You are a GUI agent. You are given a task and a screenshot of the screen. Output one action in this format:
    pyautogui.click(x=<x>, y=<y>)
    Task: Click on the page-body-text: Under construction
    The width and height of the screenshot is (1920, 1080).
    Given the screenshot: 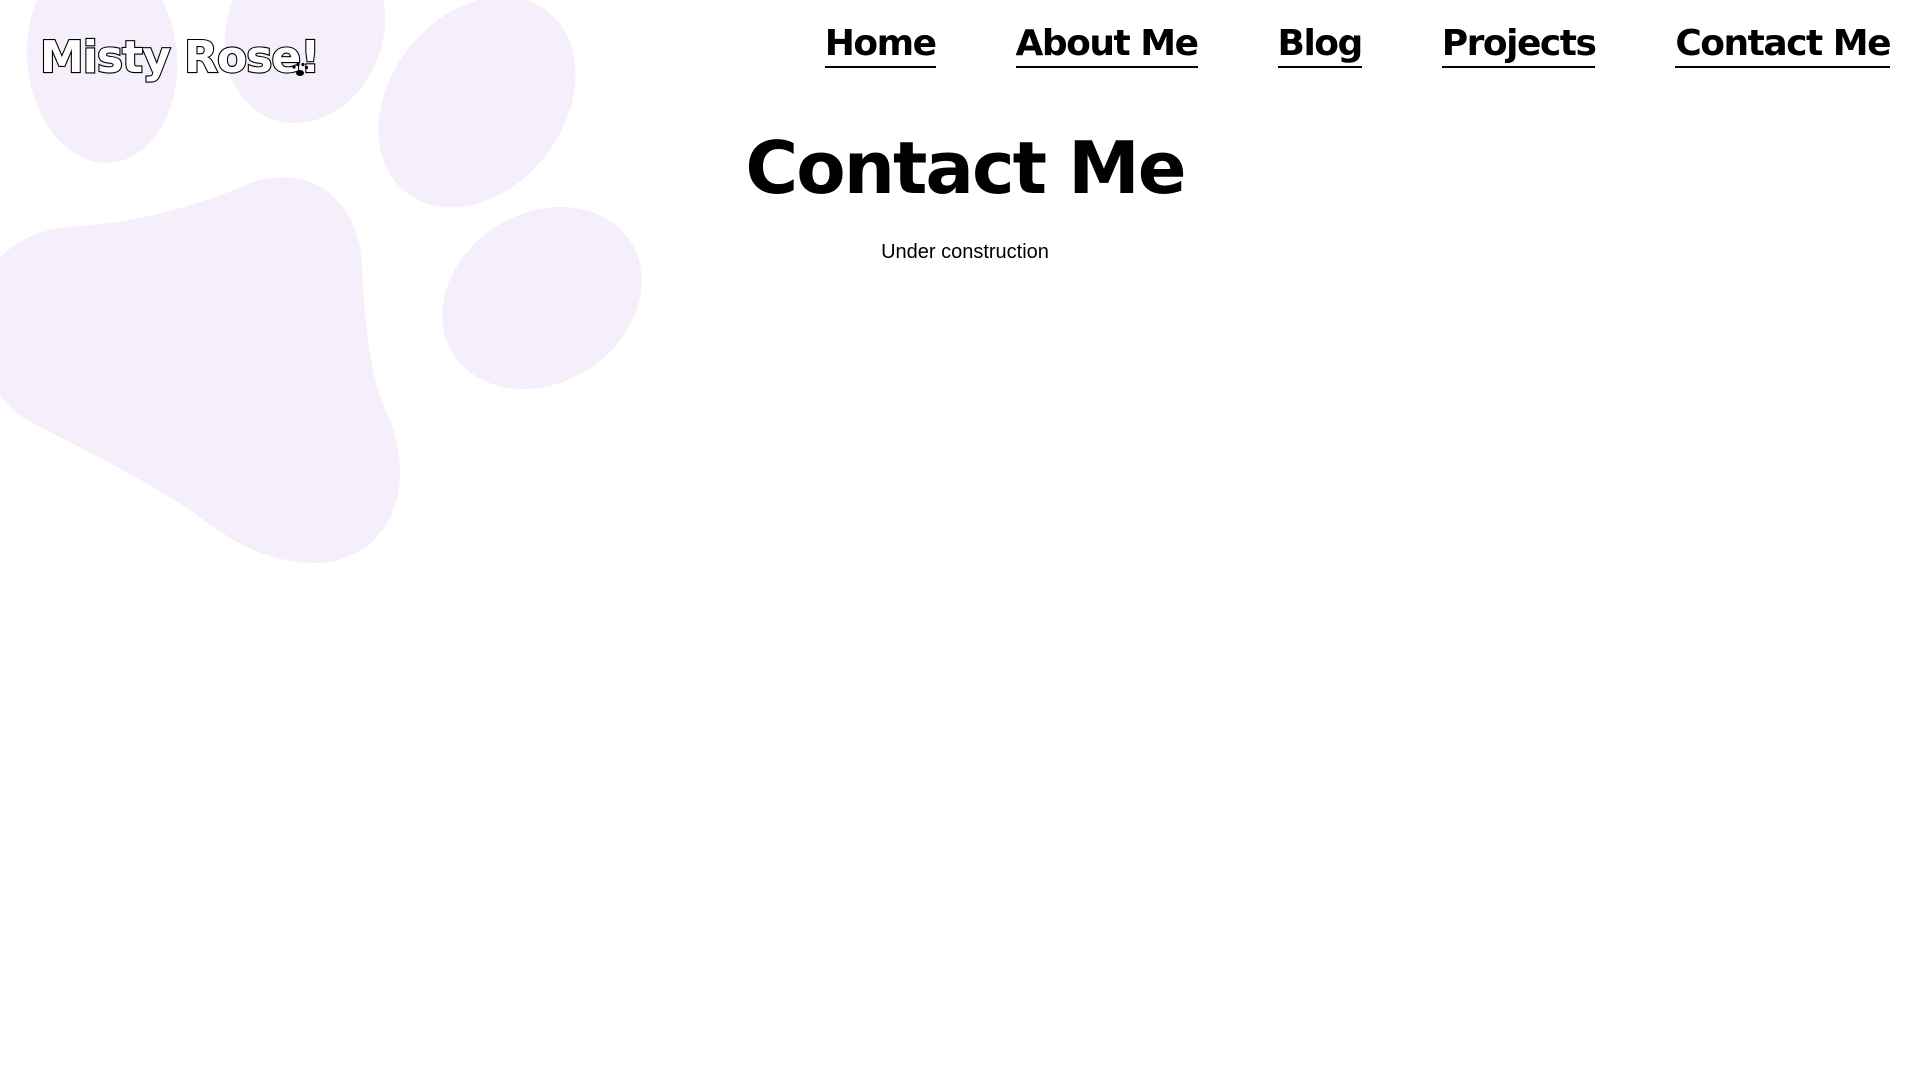 What is the action you would take?
    pyautogui.click(x=965, y=252)
    